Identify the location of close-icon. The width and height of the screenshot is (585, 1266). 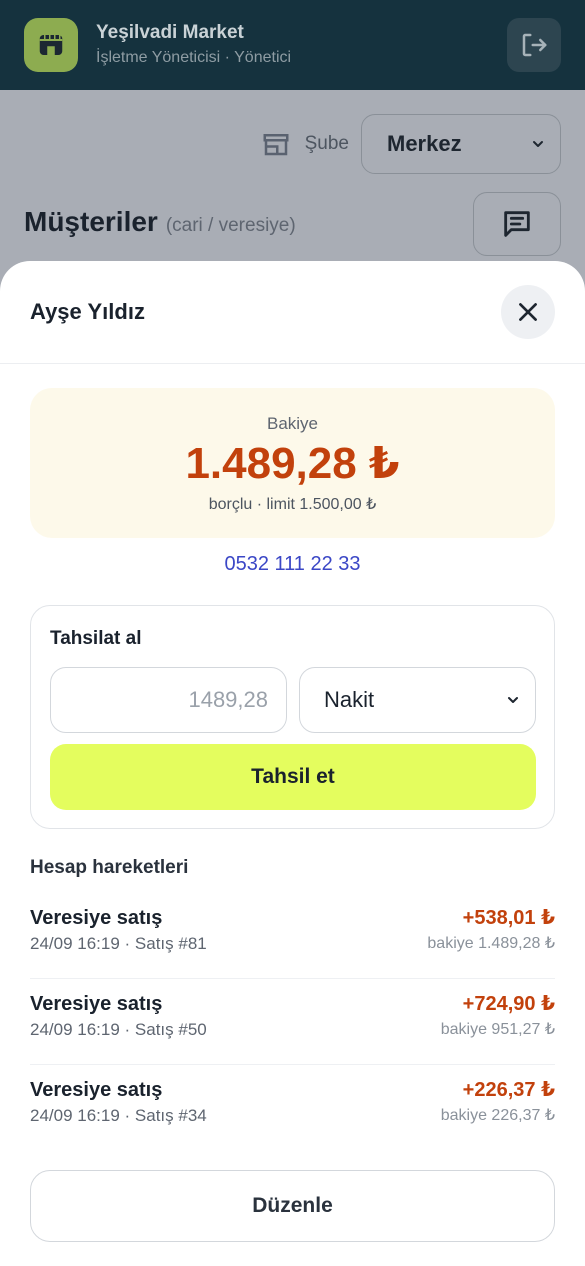
(528, 312).